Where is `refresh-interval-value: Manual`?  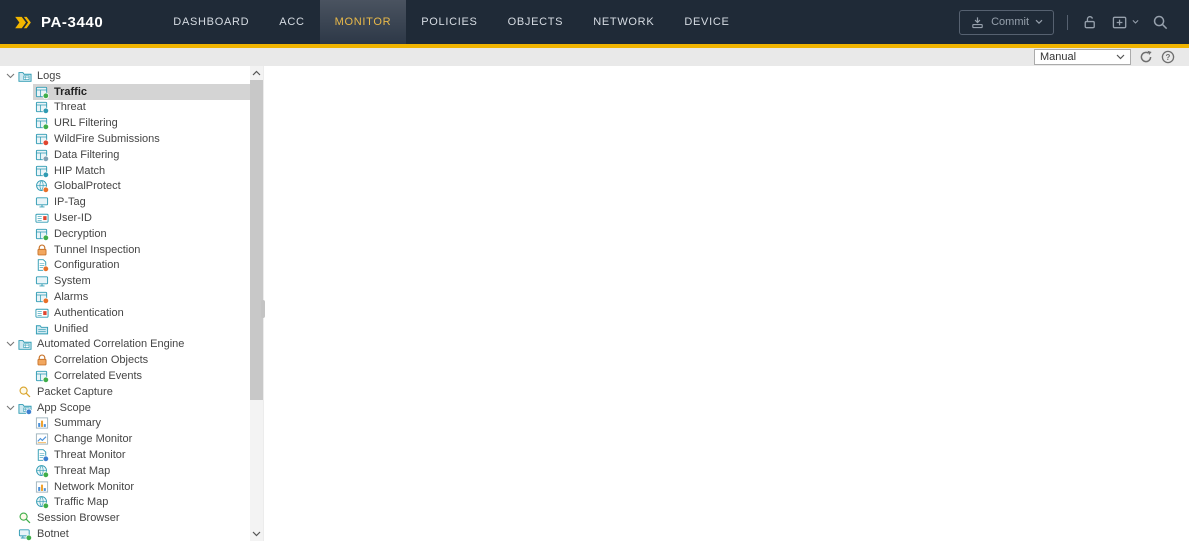
refresh-interval-value: Manual is located at coordinates (1058, 57).